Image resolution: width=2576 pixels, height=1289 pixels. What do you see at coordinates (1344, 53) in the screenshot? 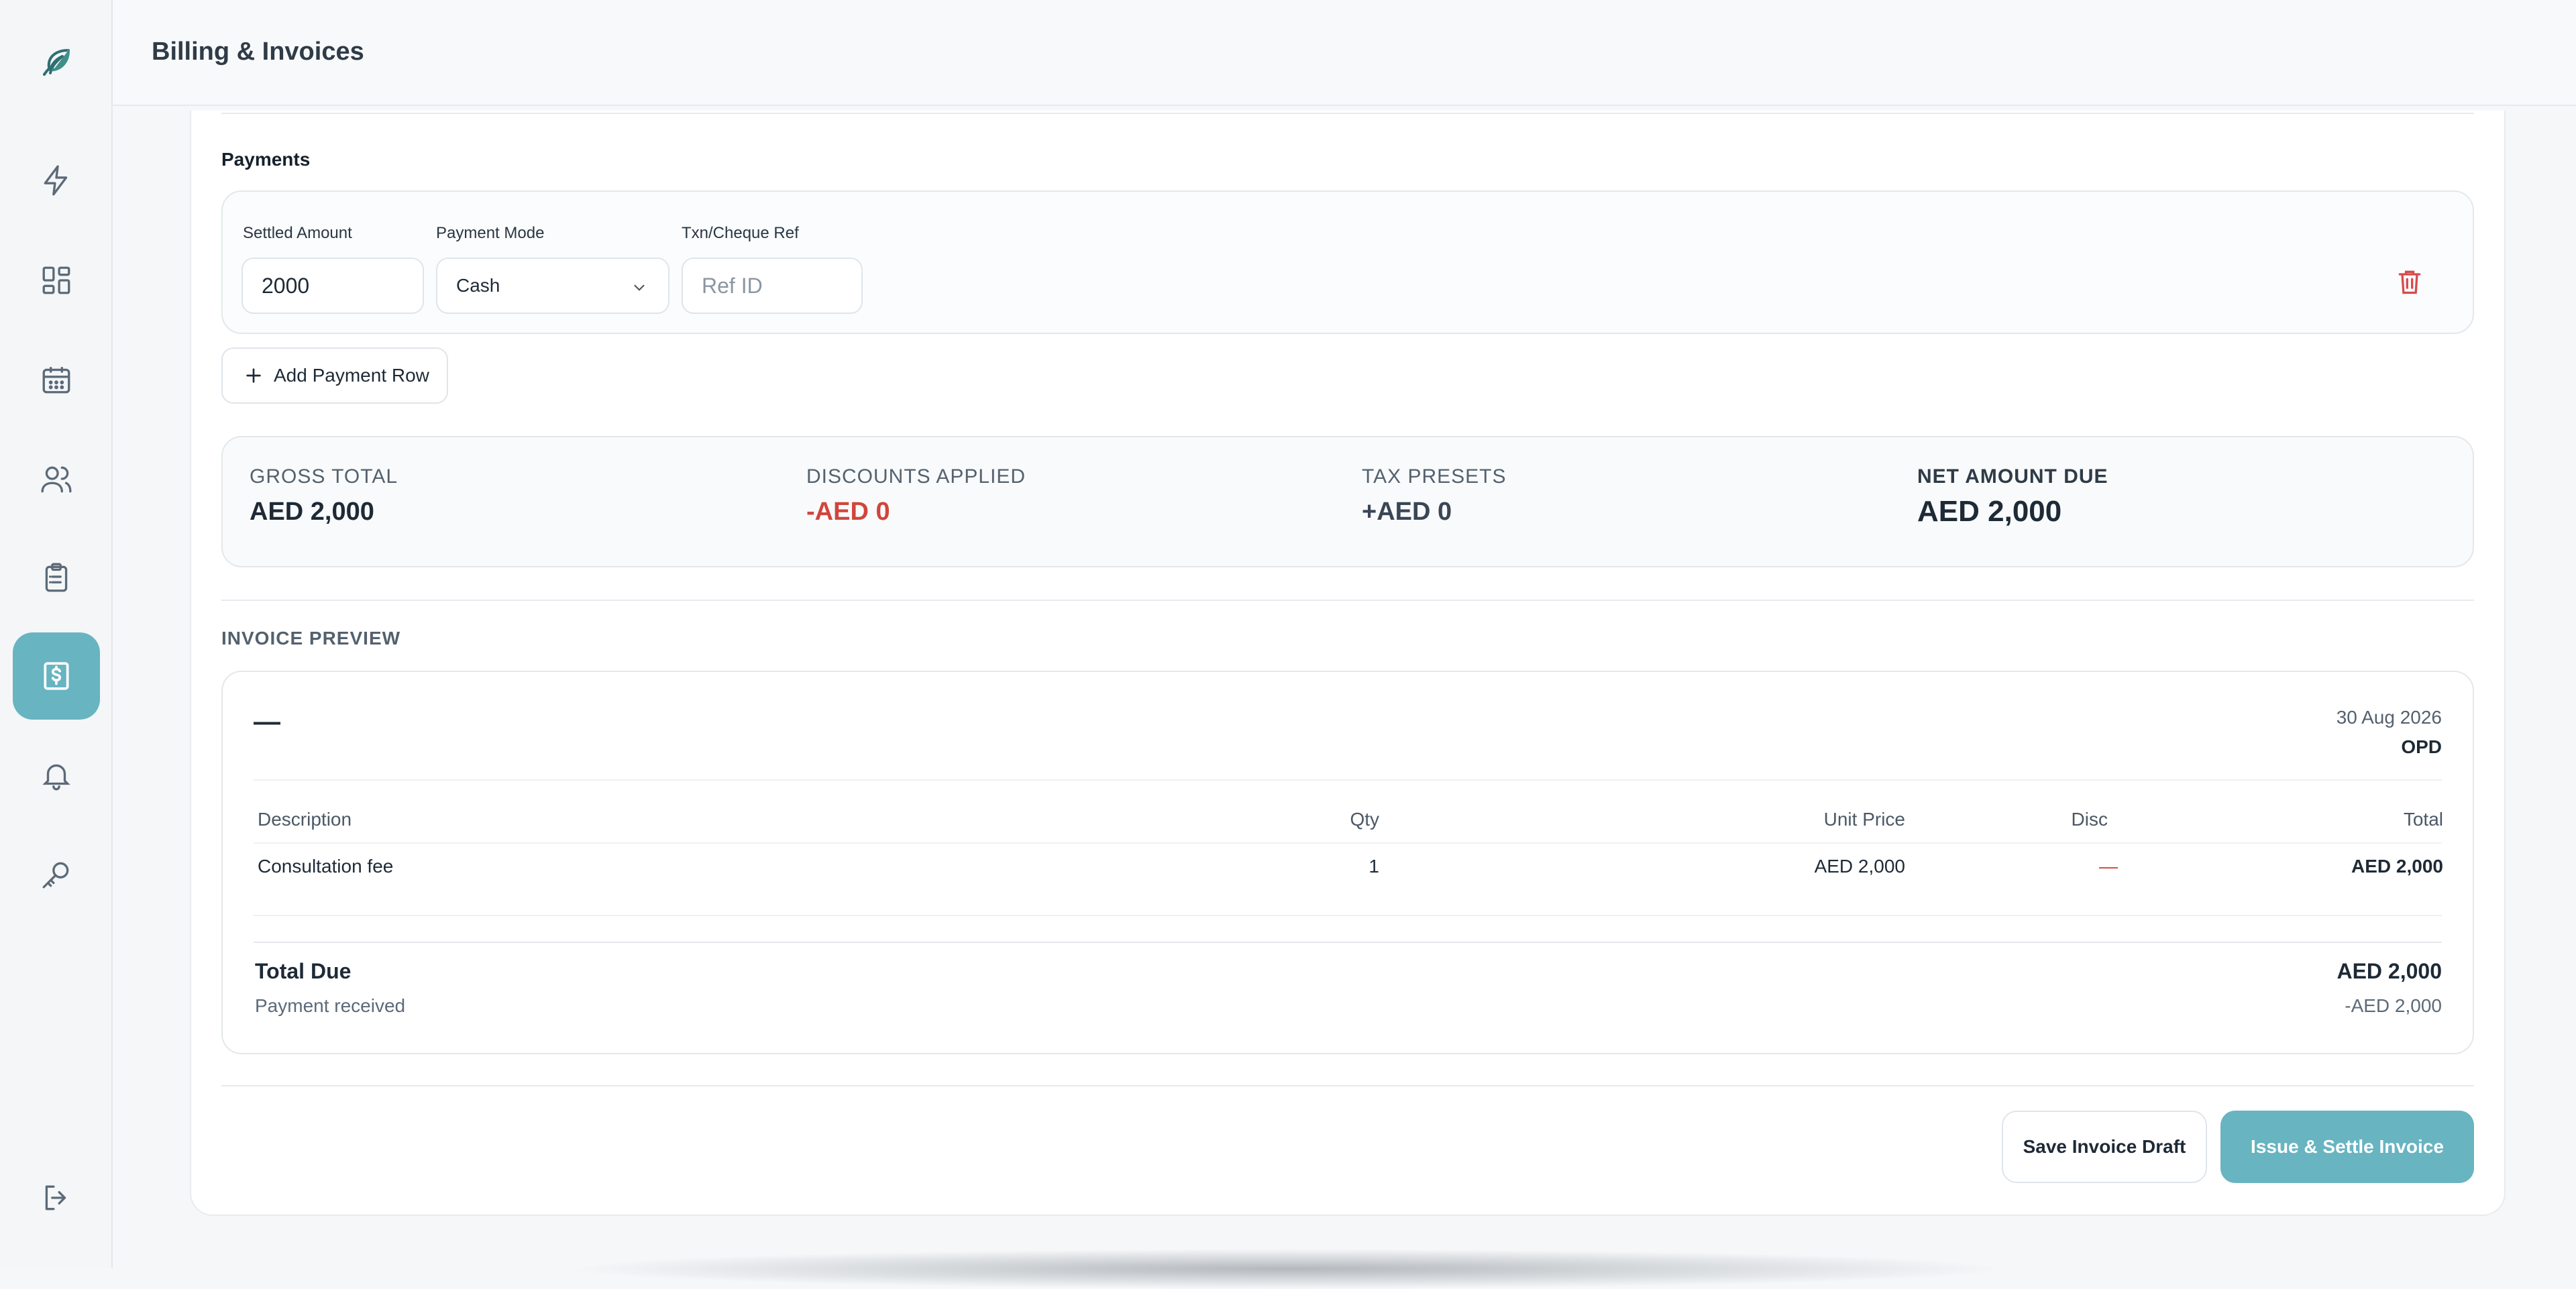
I see `page-header: Billing & Invoices` at bounding box center [1344, 53].